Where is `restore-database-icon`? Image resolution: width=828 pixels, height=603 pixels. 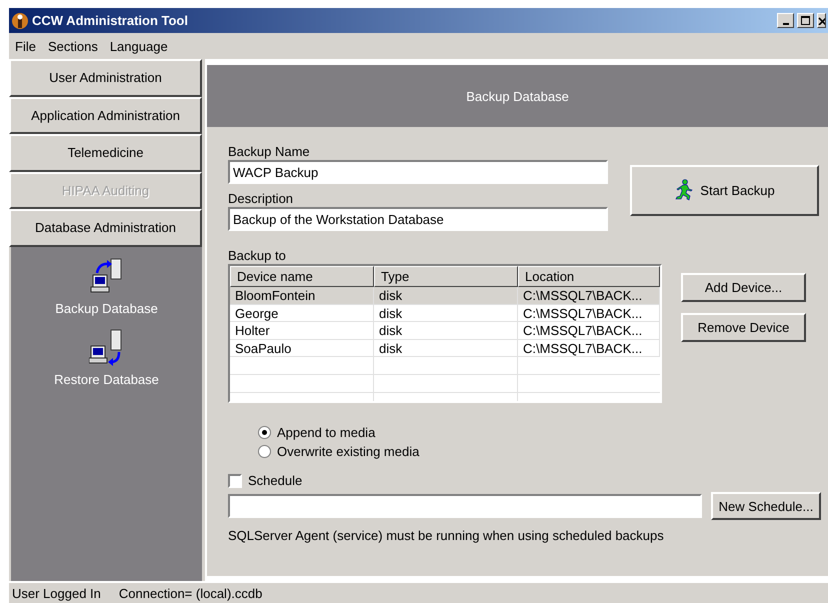
restore-database-icon is located at coordinates (106, 348).